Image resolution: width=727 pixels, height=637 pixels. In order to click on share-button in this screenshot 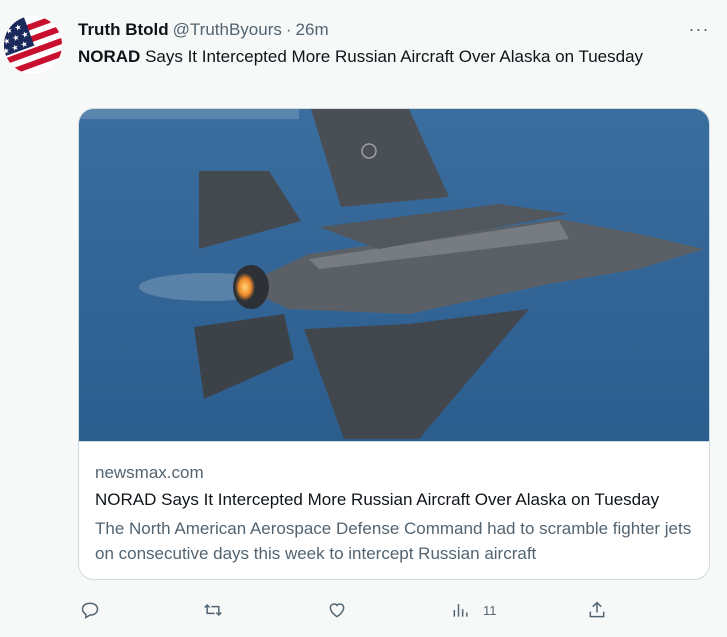, I will do `click(597, 610)`.